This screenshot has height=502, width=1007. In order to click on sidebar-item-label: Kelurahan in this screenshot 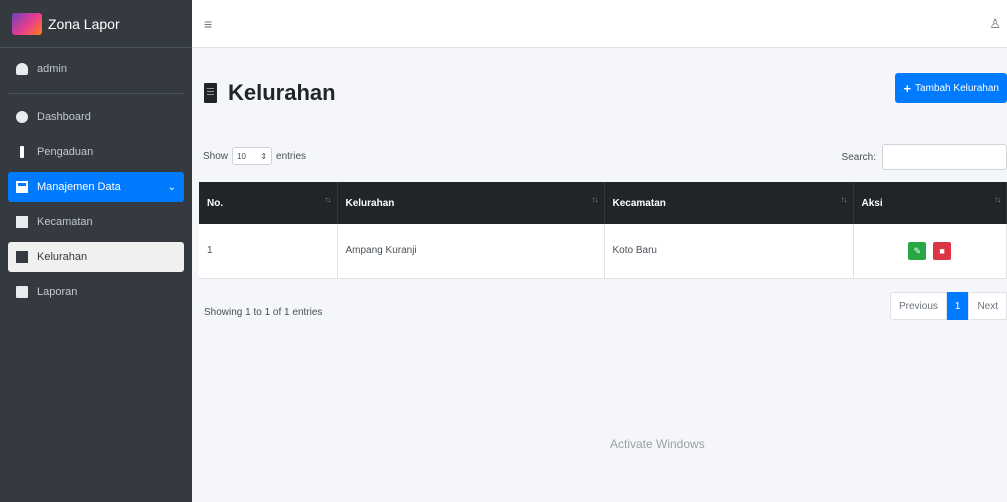, I will do `click(62, 257)`.